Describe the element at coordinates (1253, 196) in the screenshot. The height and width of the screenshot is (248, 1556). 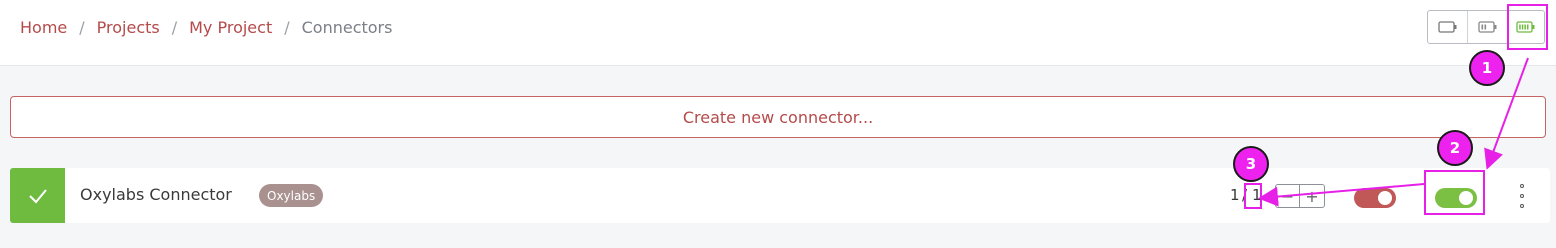
I see `annotation-box-counter` at that location.